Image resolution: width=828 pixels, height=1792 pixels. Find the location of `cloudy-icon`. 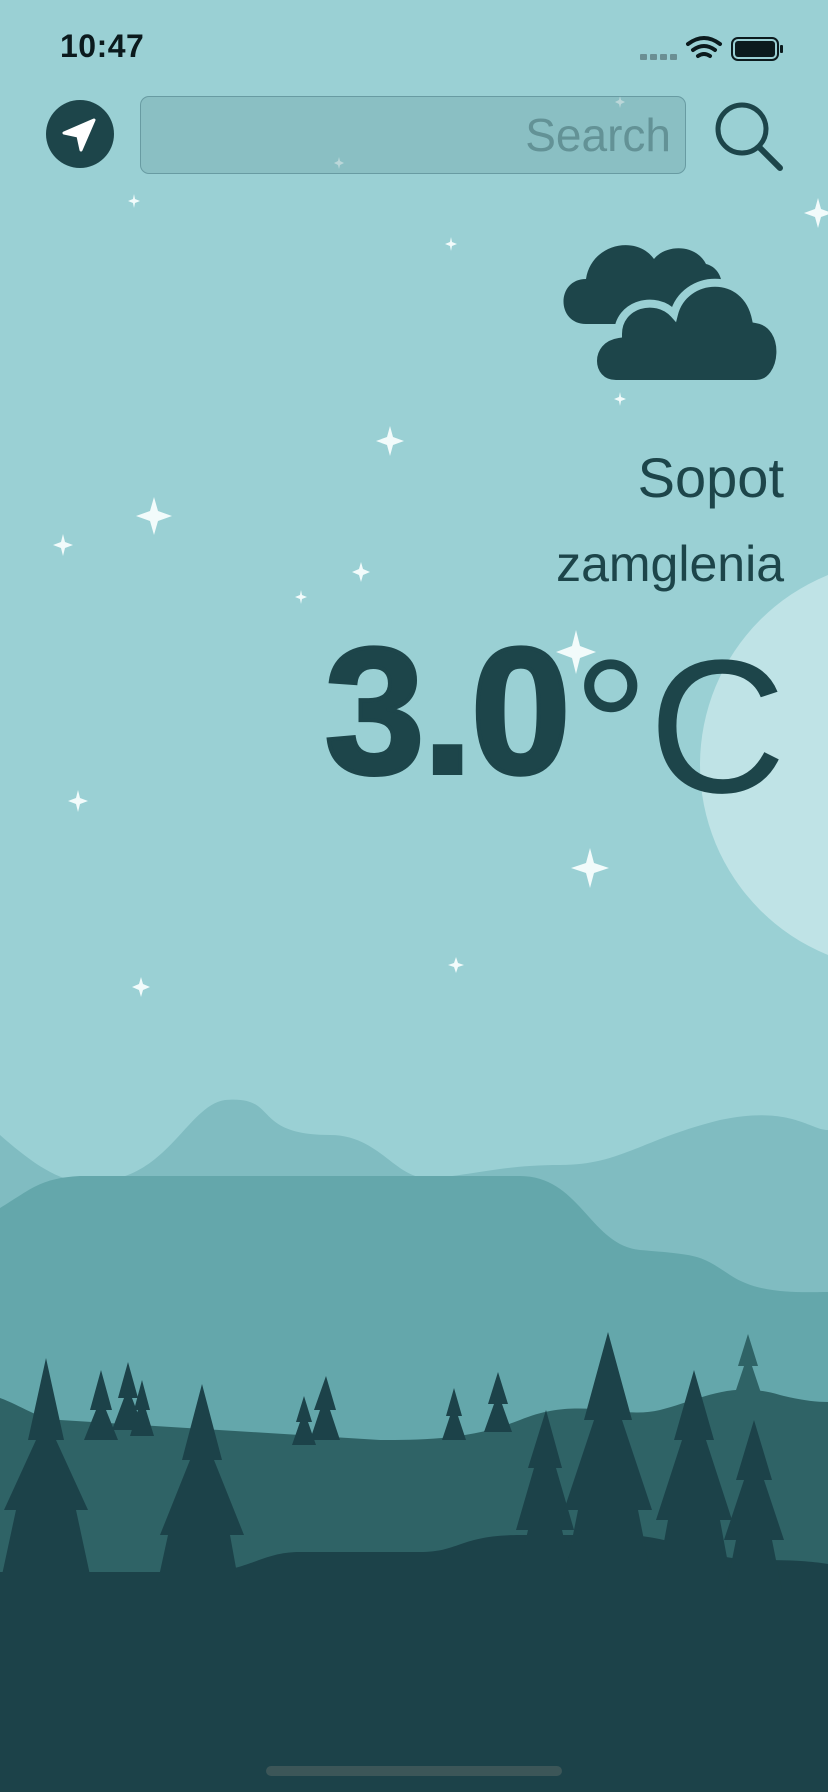

cloudy-icon is located at coordinates (669, 309).